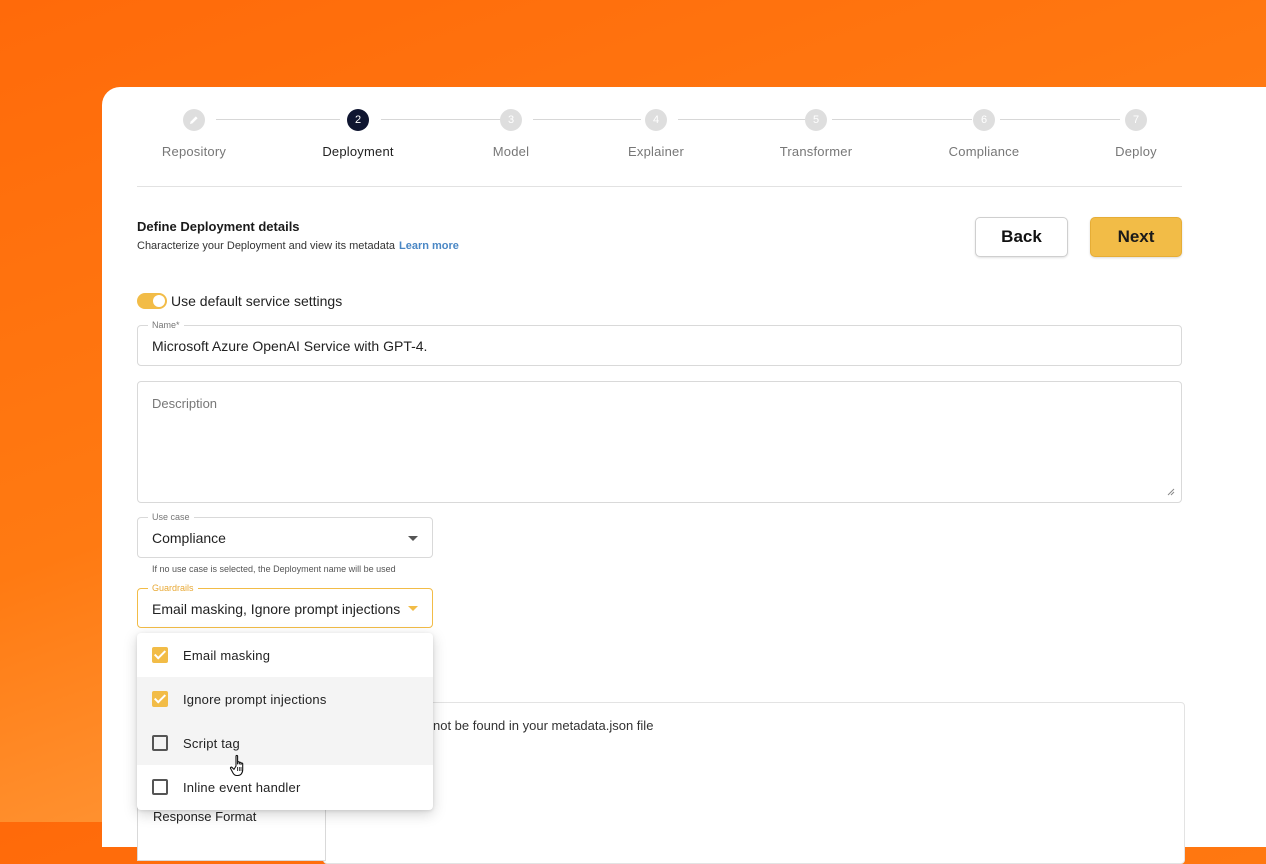 The image size is (1266, 864). What do you see at coordinates (511, 120) in the screenshot?
I see `step-number: 3` at bounding box center [511, 120].